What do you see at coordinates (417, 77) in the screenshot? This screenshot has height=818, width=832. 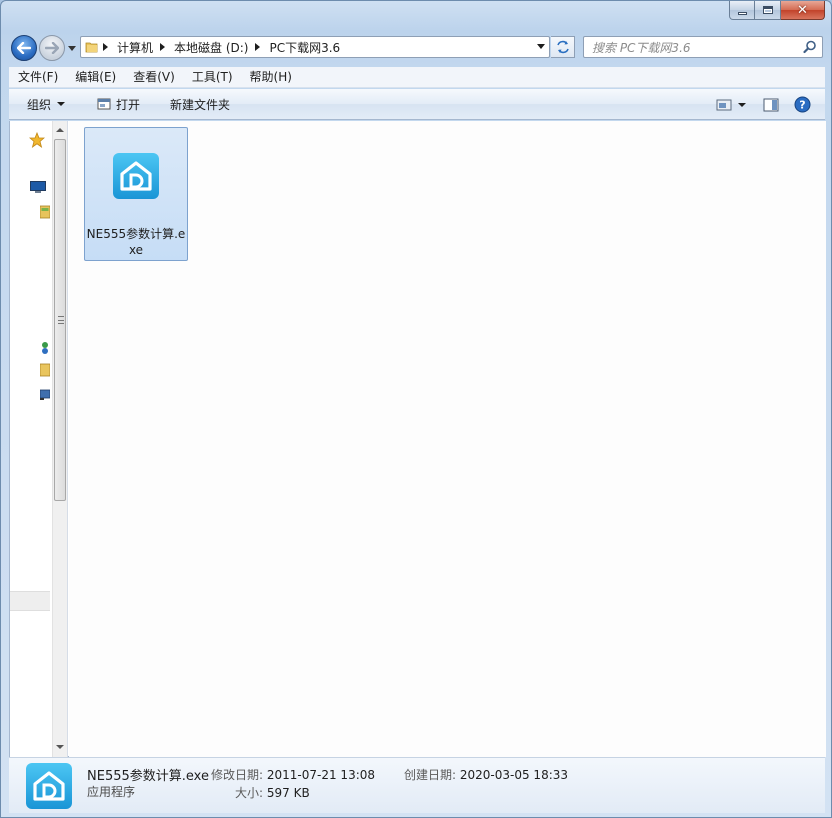 I see `menu-bar: 文件(F) 编辑(E) 查看(V) 工具(T) 帮助(H)` at bounding box center [417, 77].